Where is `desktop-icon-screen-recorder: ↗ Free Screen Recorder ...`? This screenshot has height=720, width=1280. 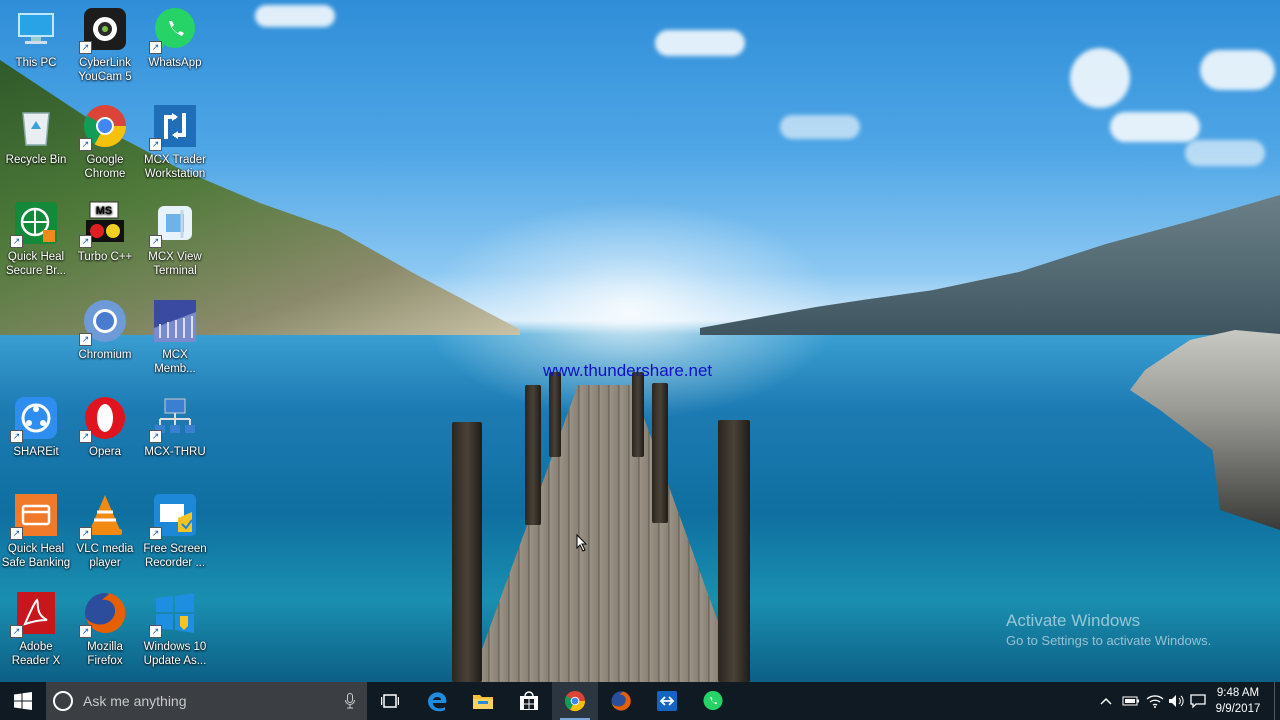 desktop-icon-screen-recorder: ↗ Free Screen Recorder ... is located at coordinates (175, 528).